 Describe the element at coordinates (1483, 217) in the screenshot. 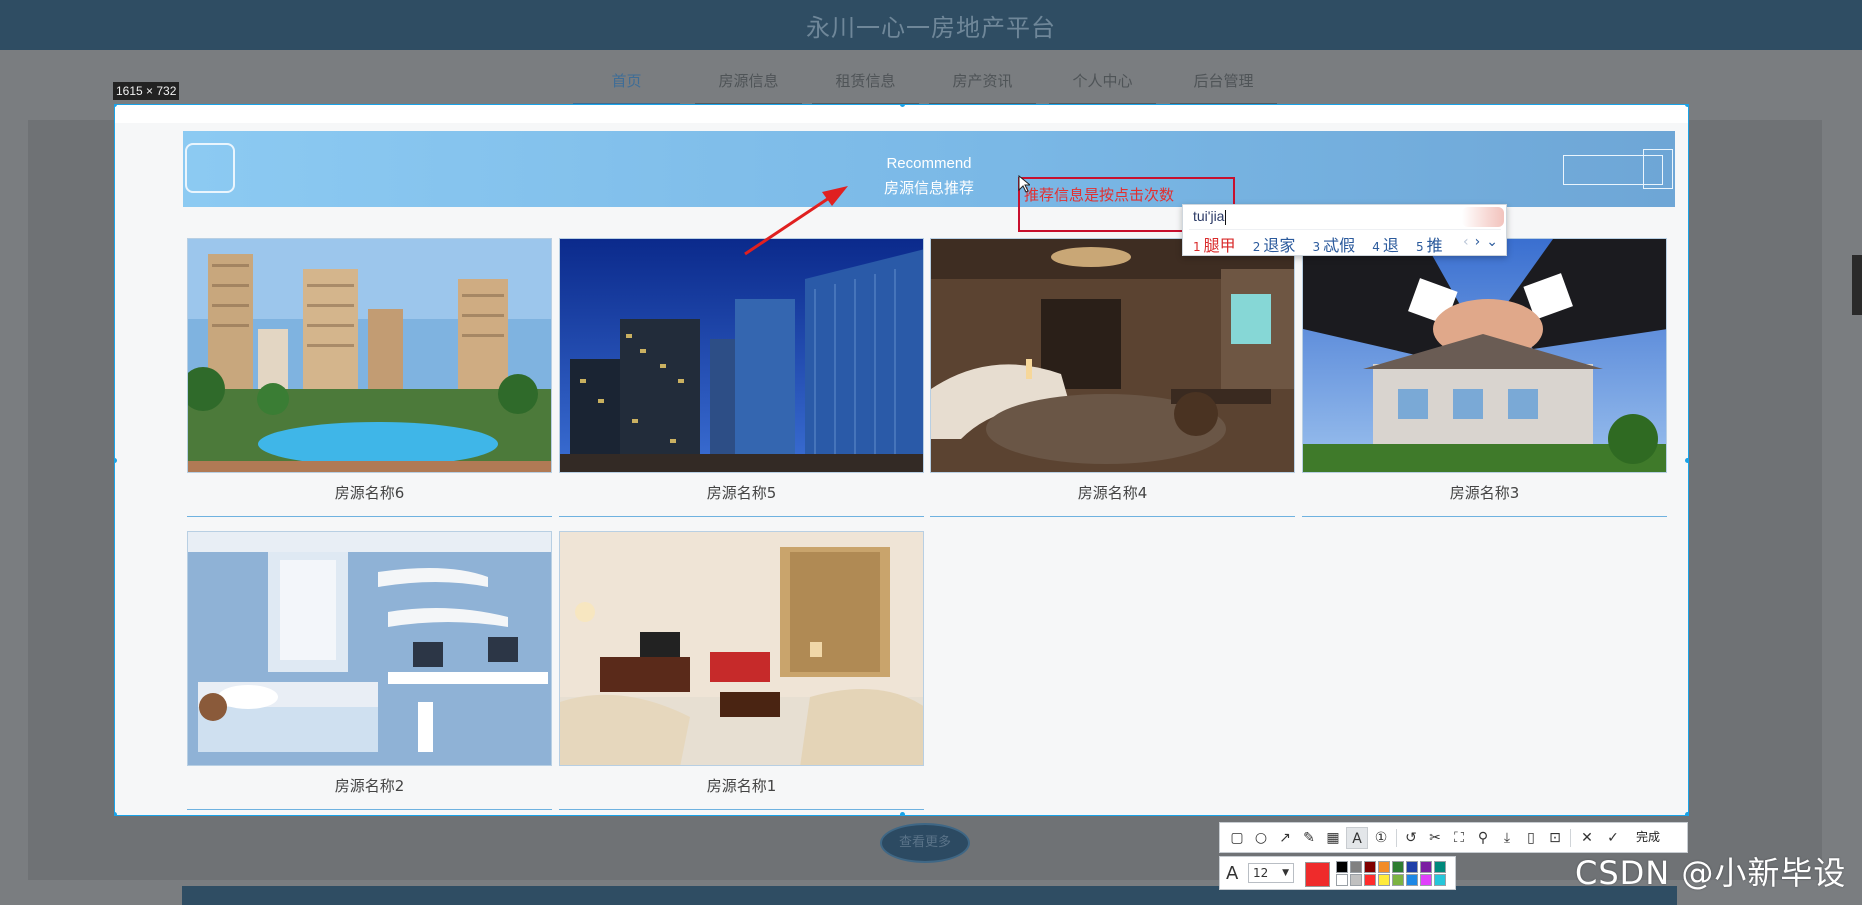

I see `ime-skin-decoration` at that location.